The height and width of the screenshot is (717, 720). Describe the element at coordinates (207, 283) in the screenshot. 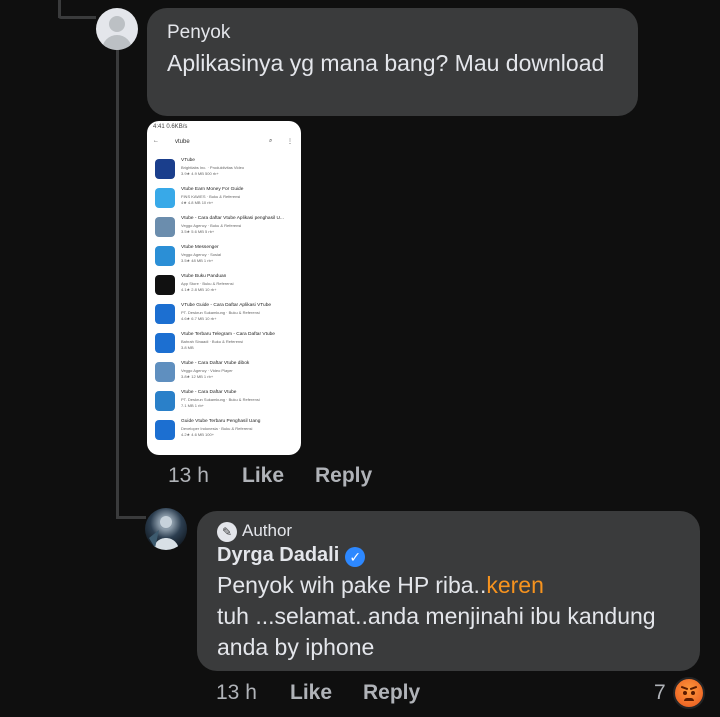

I see `app-developer: App Store · Buku & Referensi` at that location.